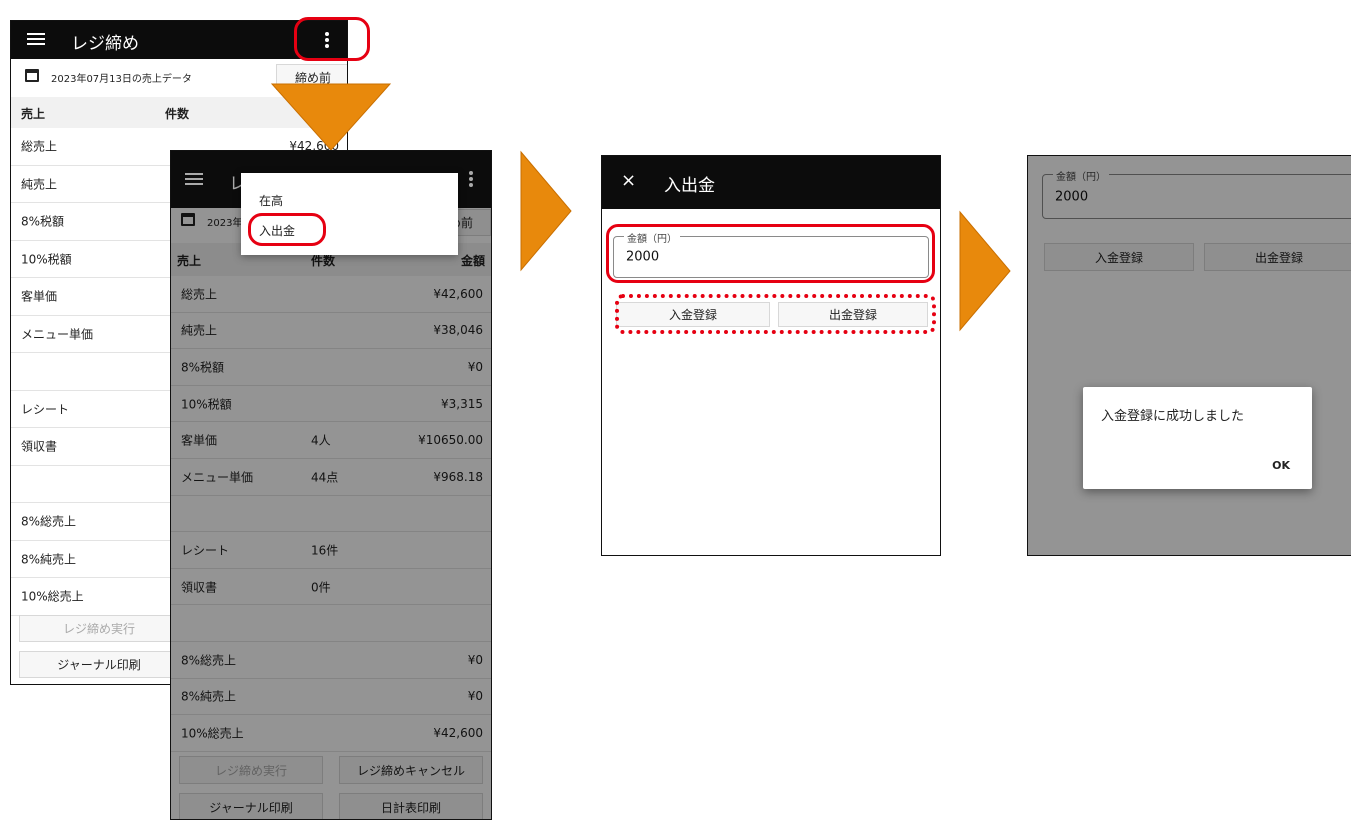 Image resolution: width=1351 pixels, height=820 pixels. Describe the element at coordinates (33, 114) in the screenshot. I see `header-sales: 売上` at that location.